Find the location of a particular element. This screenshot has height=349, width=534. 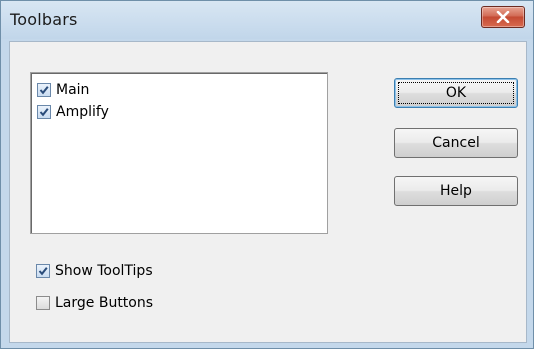

large-buttons-label: Large Buttons is located at coordinates (104, 303).